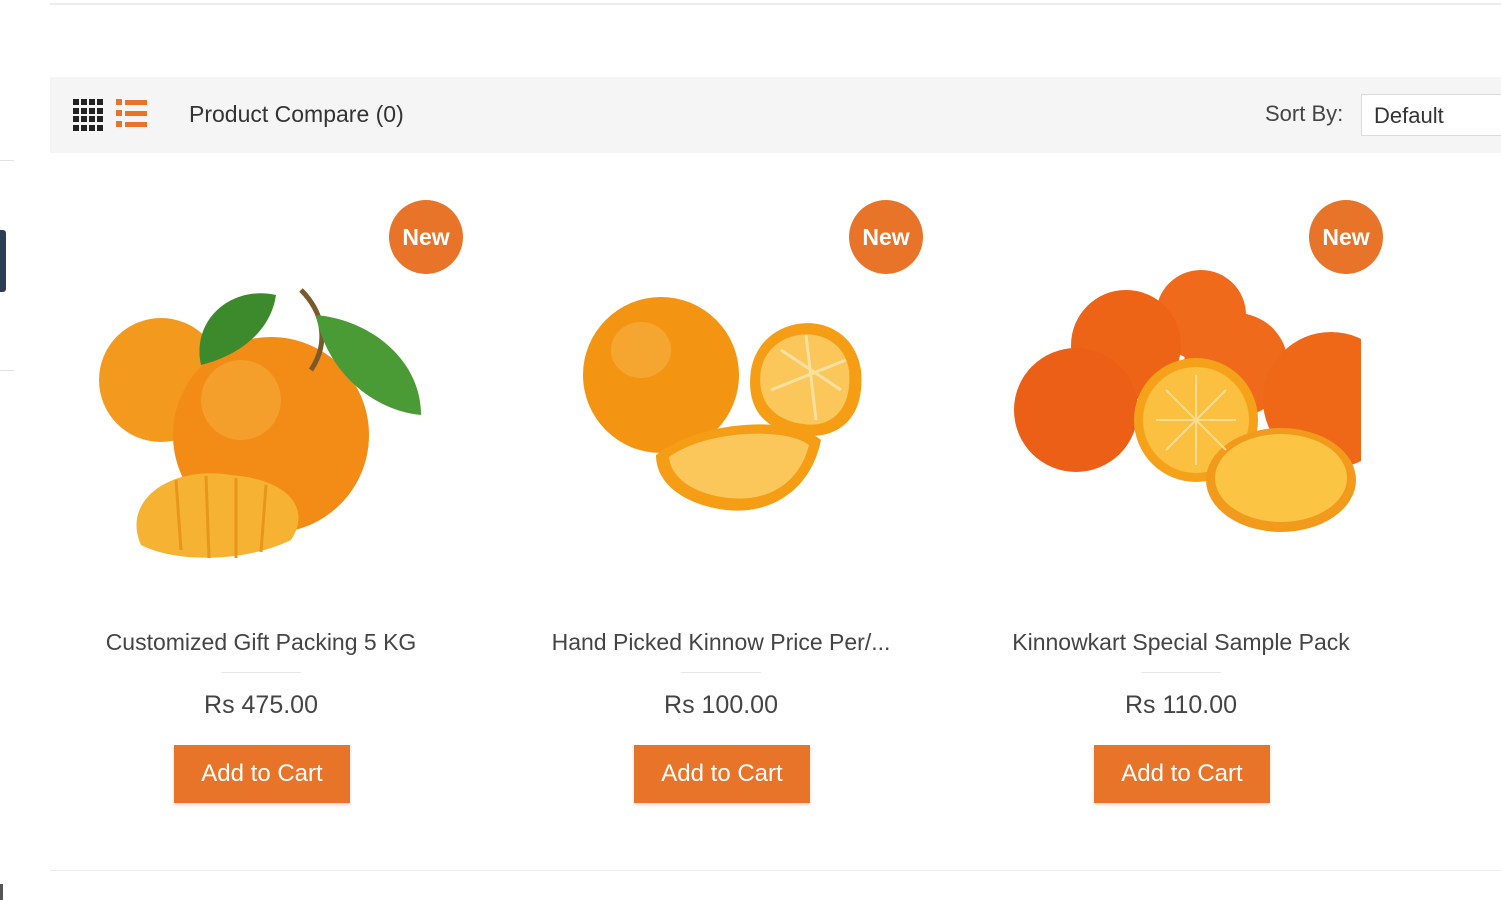  Describe the element at coordinates (775, 4) in the screenshot. I see `top-divider` at that location.